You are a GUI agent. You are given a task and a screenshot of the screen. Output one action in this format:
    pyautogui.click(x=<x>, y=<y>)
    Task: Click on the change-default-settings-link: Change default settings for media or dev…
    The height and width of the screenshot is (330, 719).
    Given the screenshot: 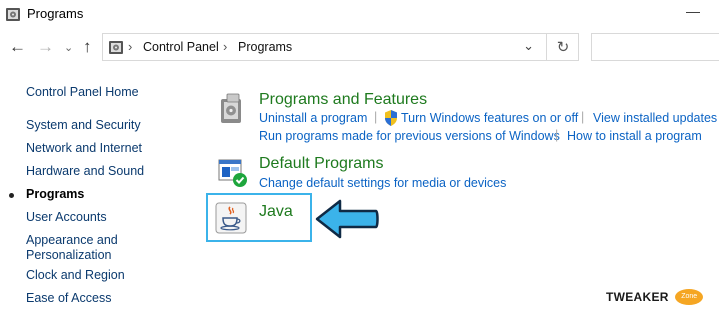 What is the action you would take?
    pyautogui.click(x=382, y=183)
    